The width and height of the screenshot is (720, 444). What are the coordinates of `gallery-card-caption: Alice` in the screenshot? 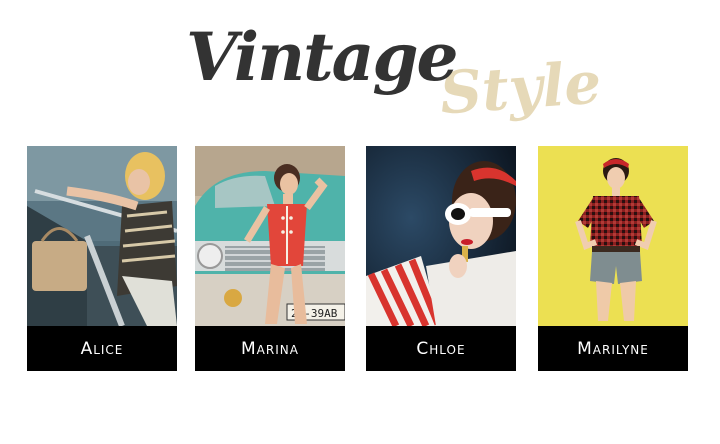 It's located at (102, 348).